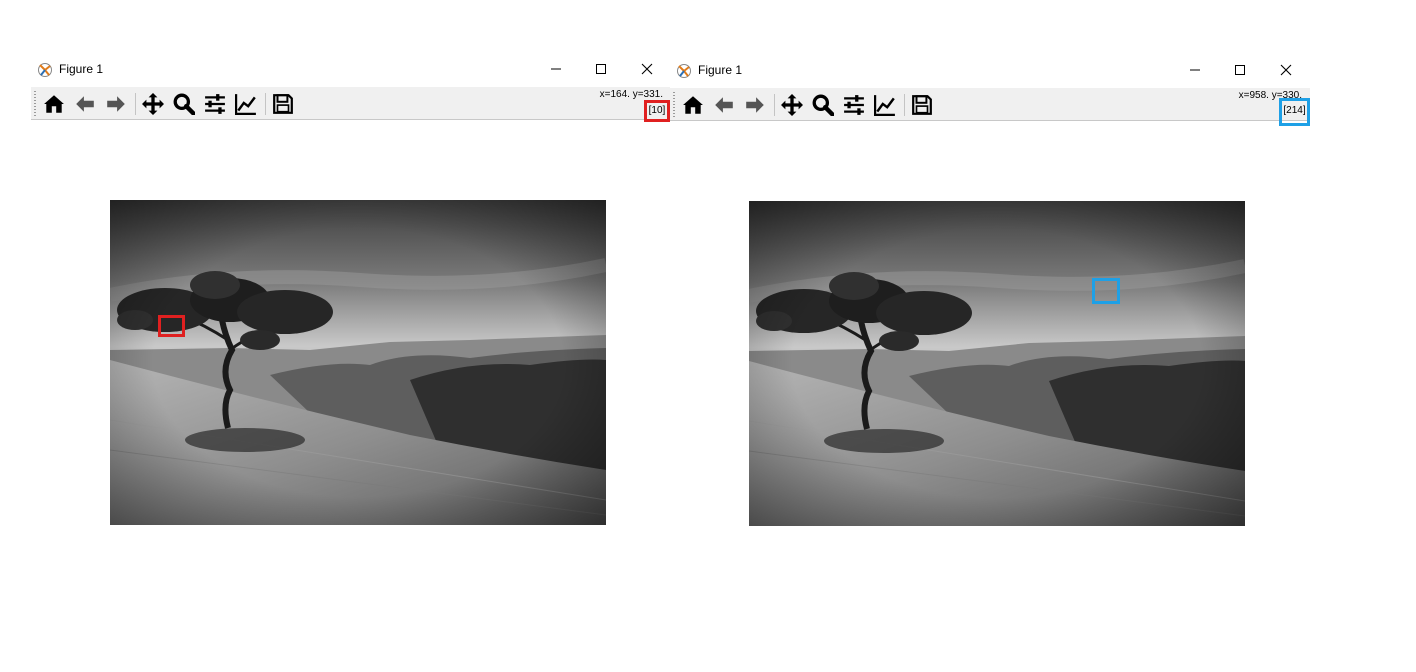  What do you see at coordinates (631, 94) in the screenshot?
I see `cursor-coordinate-readout: x=164. y=331.` at bounding box center [631, 94].